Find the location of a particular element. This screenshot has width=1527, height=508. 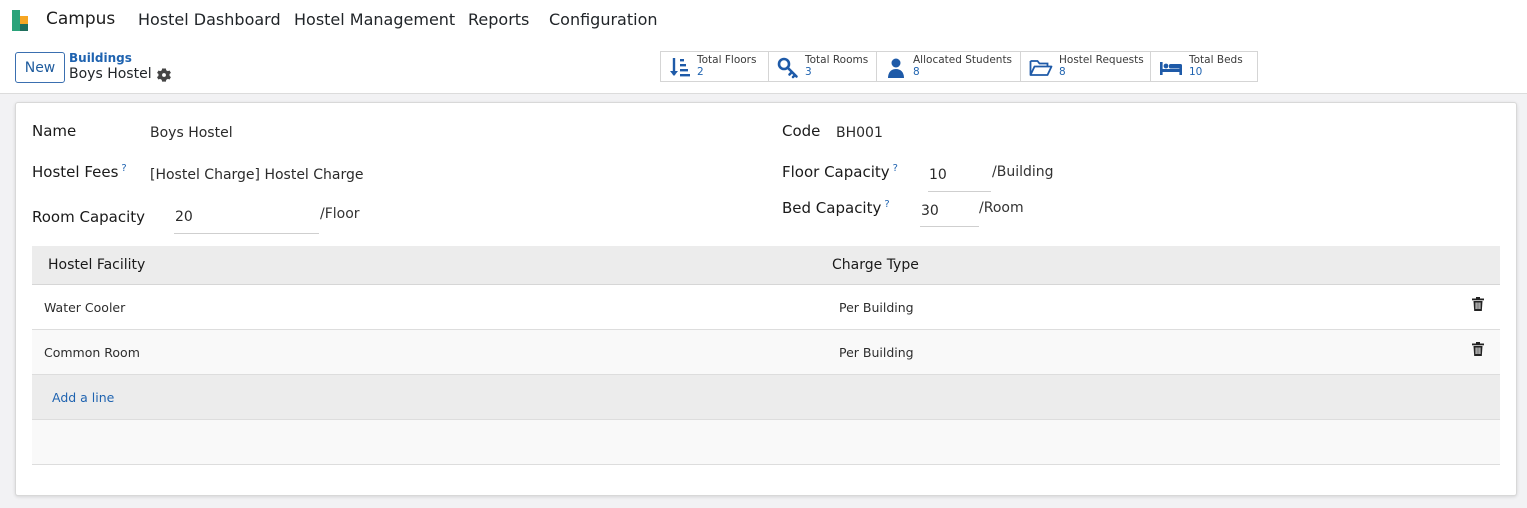

bed-capacity-label: Bed Capacity? is located at coordinates (836, 208).